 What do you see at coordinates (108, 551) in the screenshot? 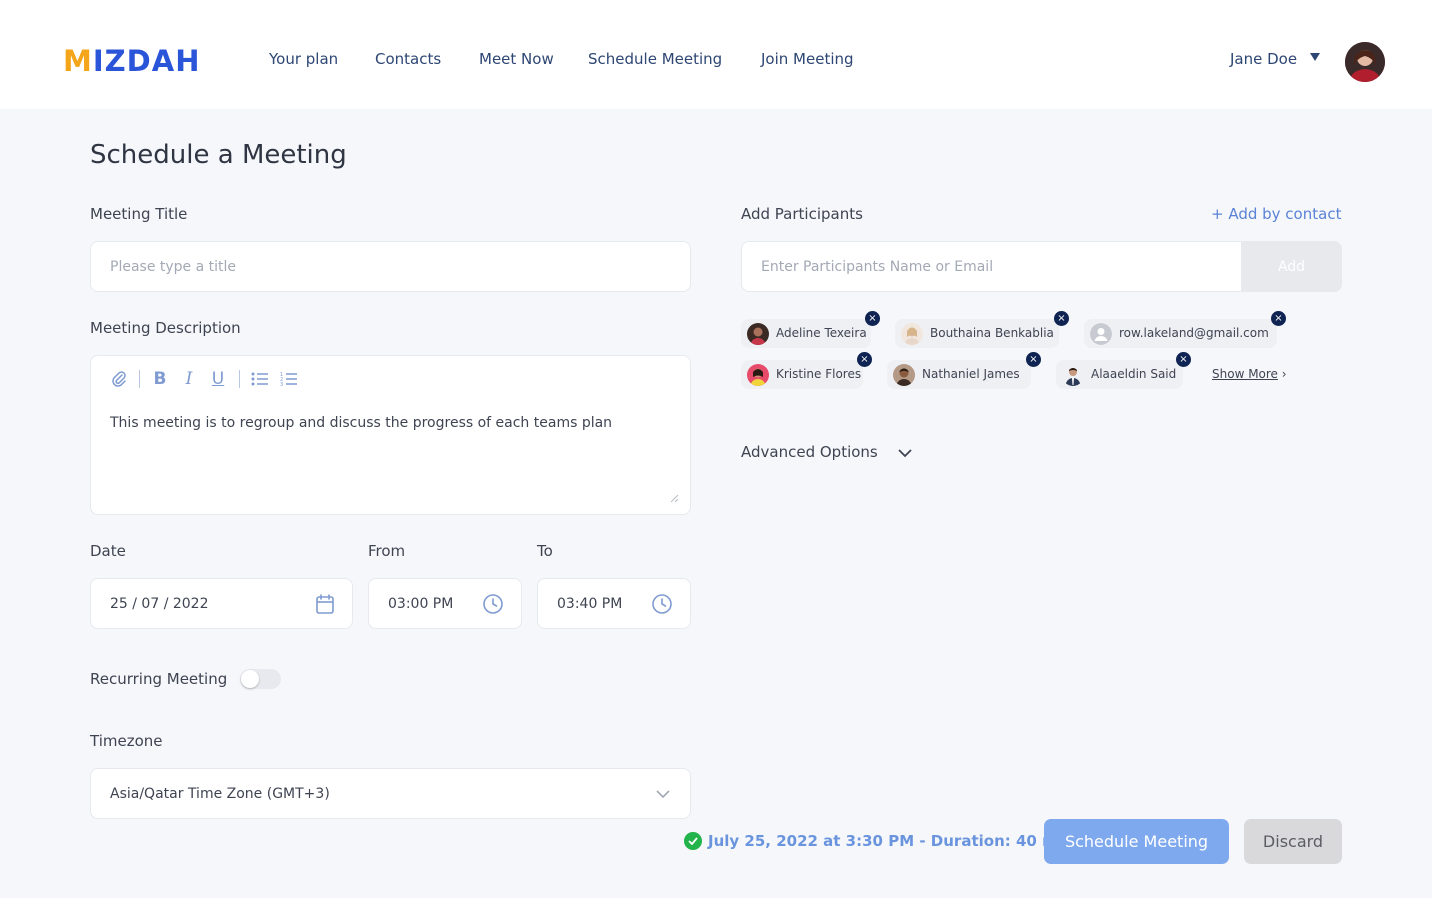
I see `date-label: Date` at bounding box center [108, 551].